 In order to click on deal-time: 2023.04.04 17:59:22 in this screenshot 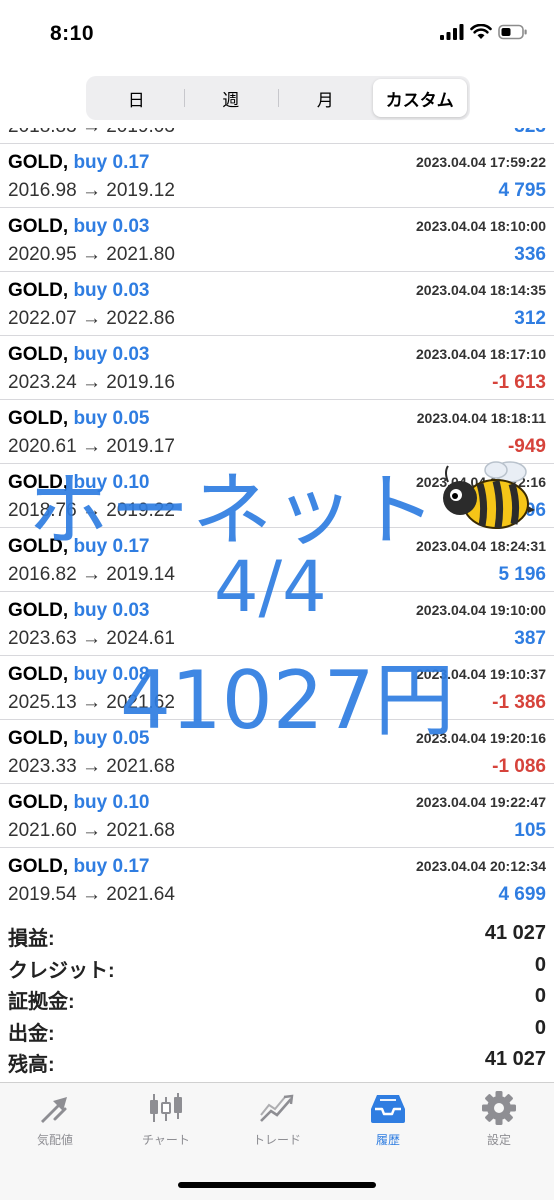, I will do `click(481, 162)`.